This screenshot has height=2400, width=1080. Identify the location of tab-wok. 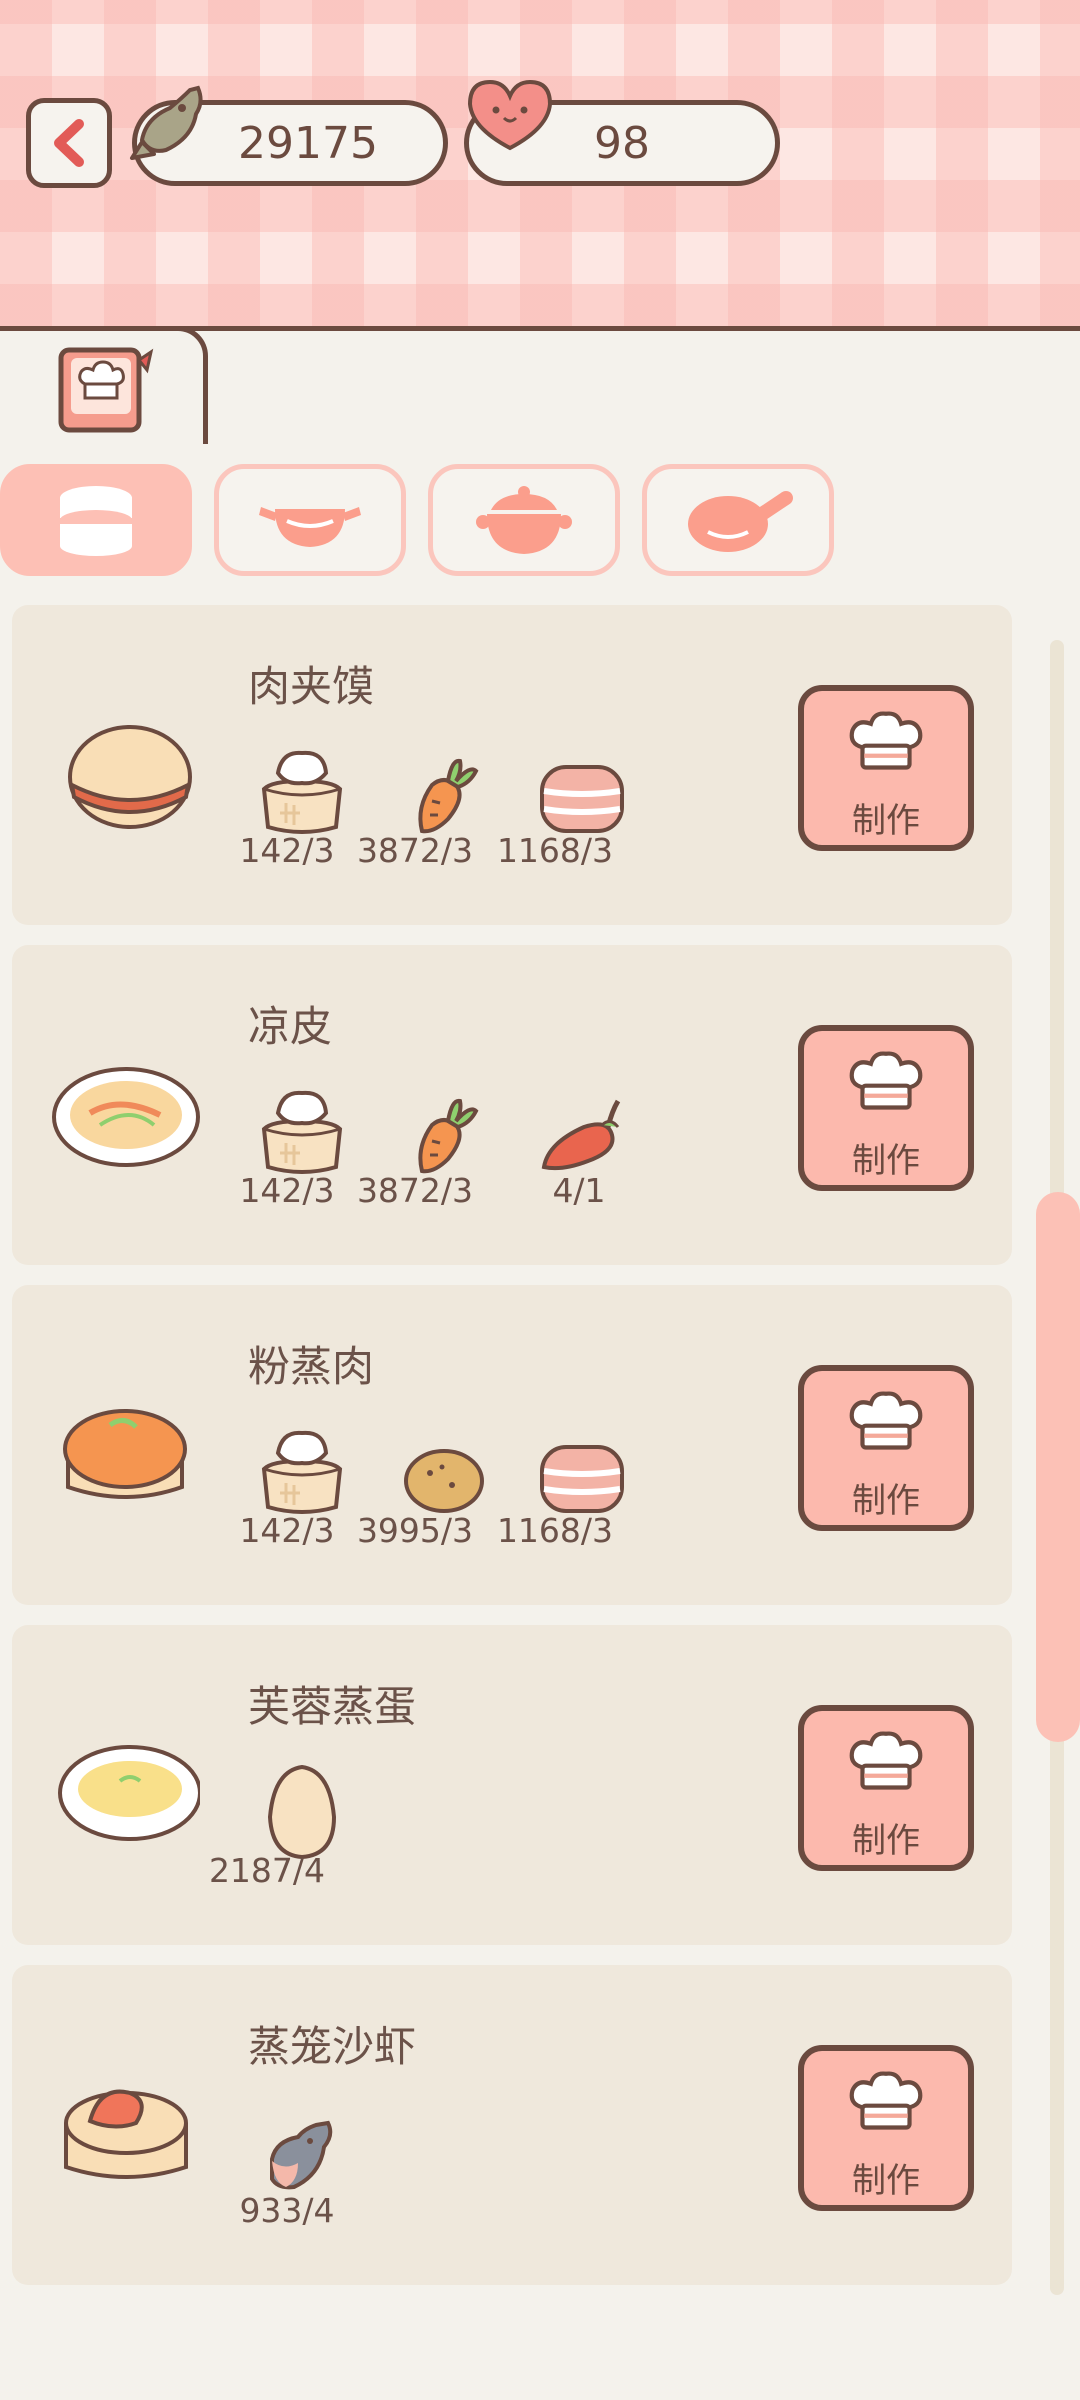
(310, 520).